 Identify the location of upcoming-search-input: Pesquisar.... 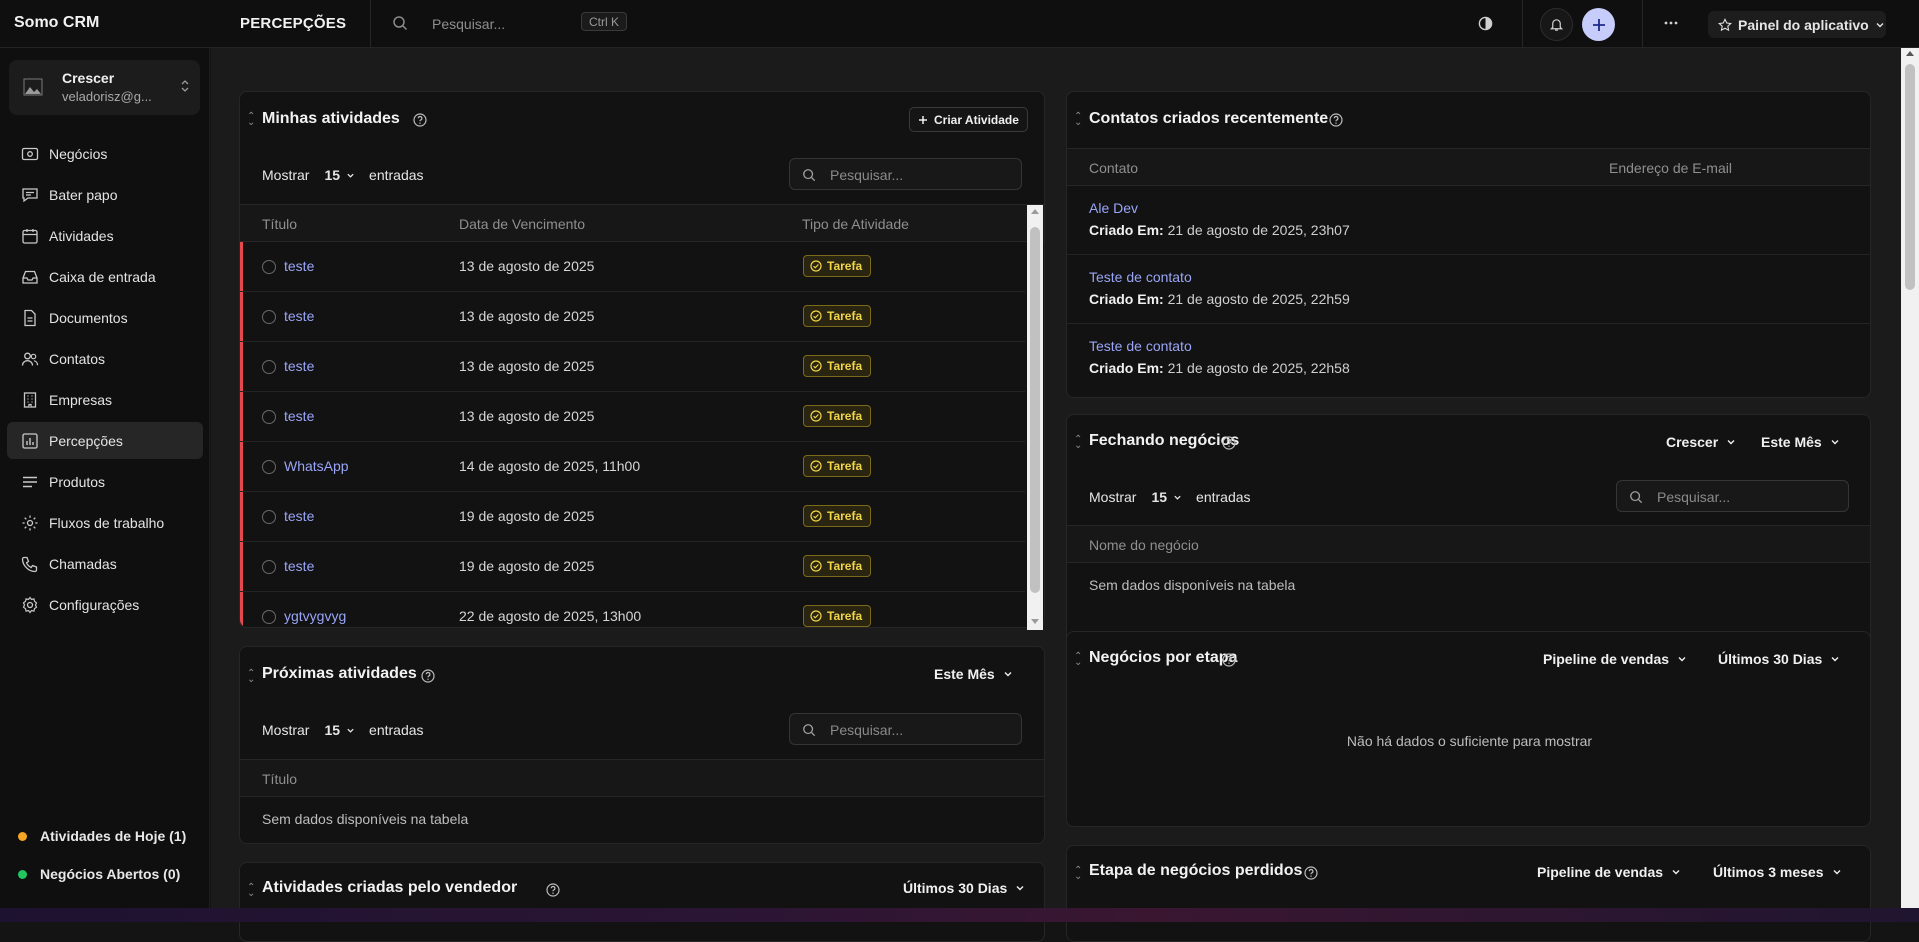
(905, 729).